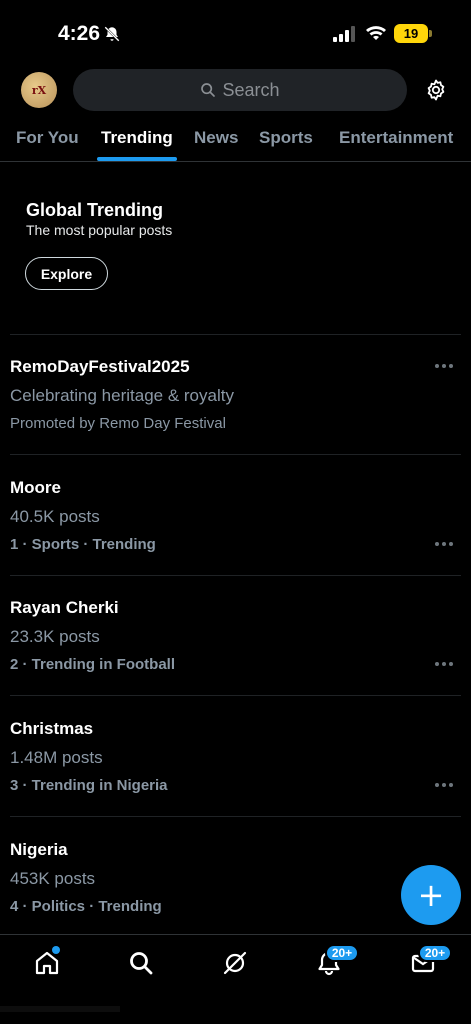 This screenshot has height=1024, width=471. I want to click on trend-post-count: 1.48M posts, so click(56, 757).